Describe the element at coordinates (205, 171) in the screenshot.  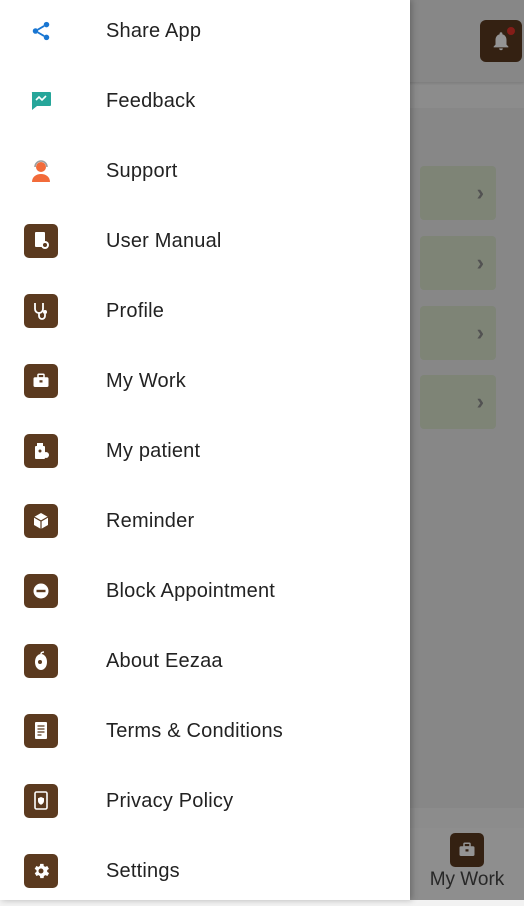
I see `menu-item-support: Support` at that location.